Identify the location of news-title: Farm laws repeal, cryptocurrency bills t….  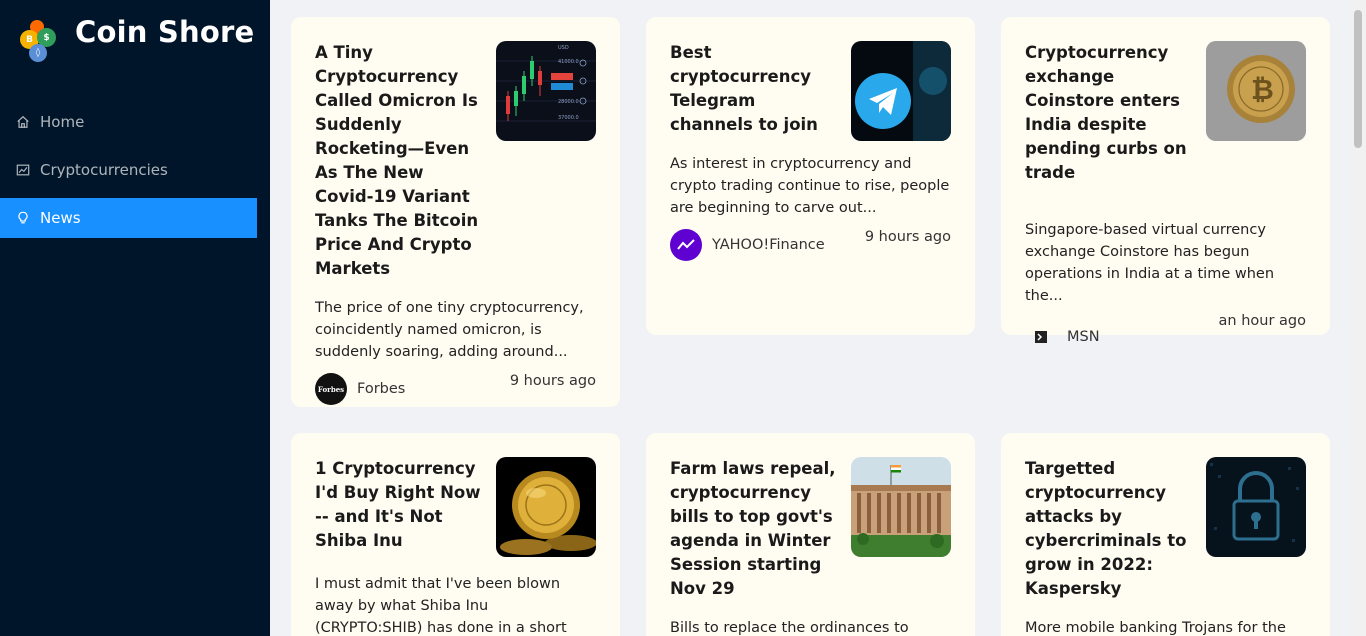
(755, 529).